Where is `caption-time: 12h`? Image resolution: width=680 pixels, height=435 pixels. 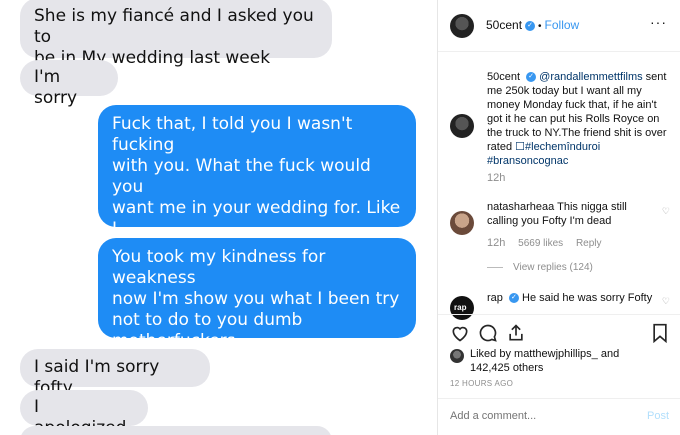 caption-time: 12h is located at coordinates (496, 178).